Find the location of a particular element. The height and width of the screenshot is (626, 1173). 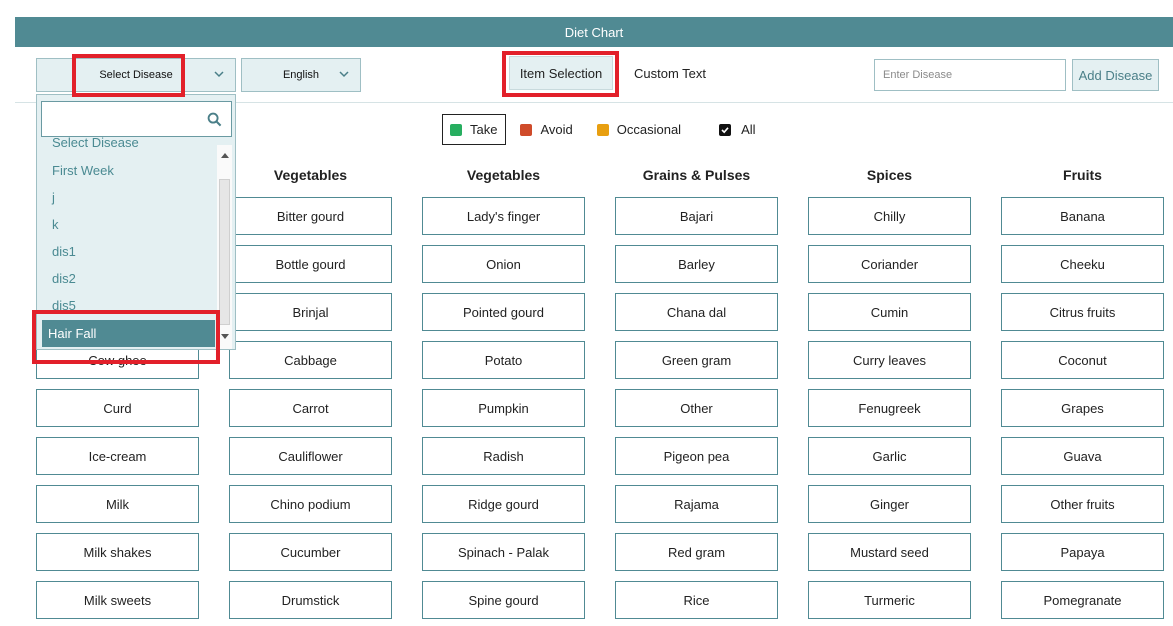

dropdown-option: dis5 is located at coordinates (64, 306).